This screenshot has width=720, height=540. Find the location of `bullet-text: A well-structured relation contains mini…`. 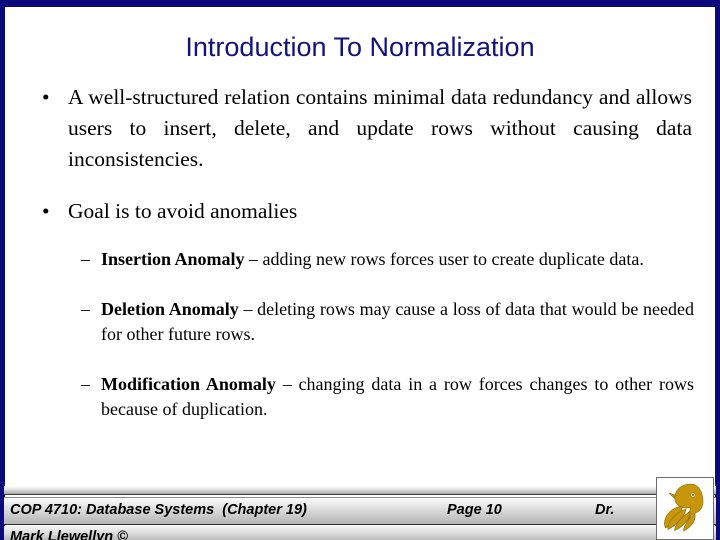

bullet-text: A well-structured relation contains mini… is located at coordinates (380, 128).